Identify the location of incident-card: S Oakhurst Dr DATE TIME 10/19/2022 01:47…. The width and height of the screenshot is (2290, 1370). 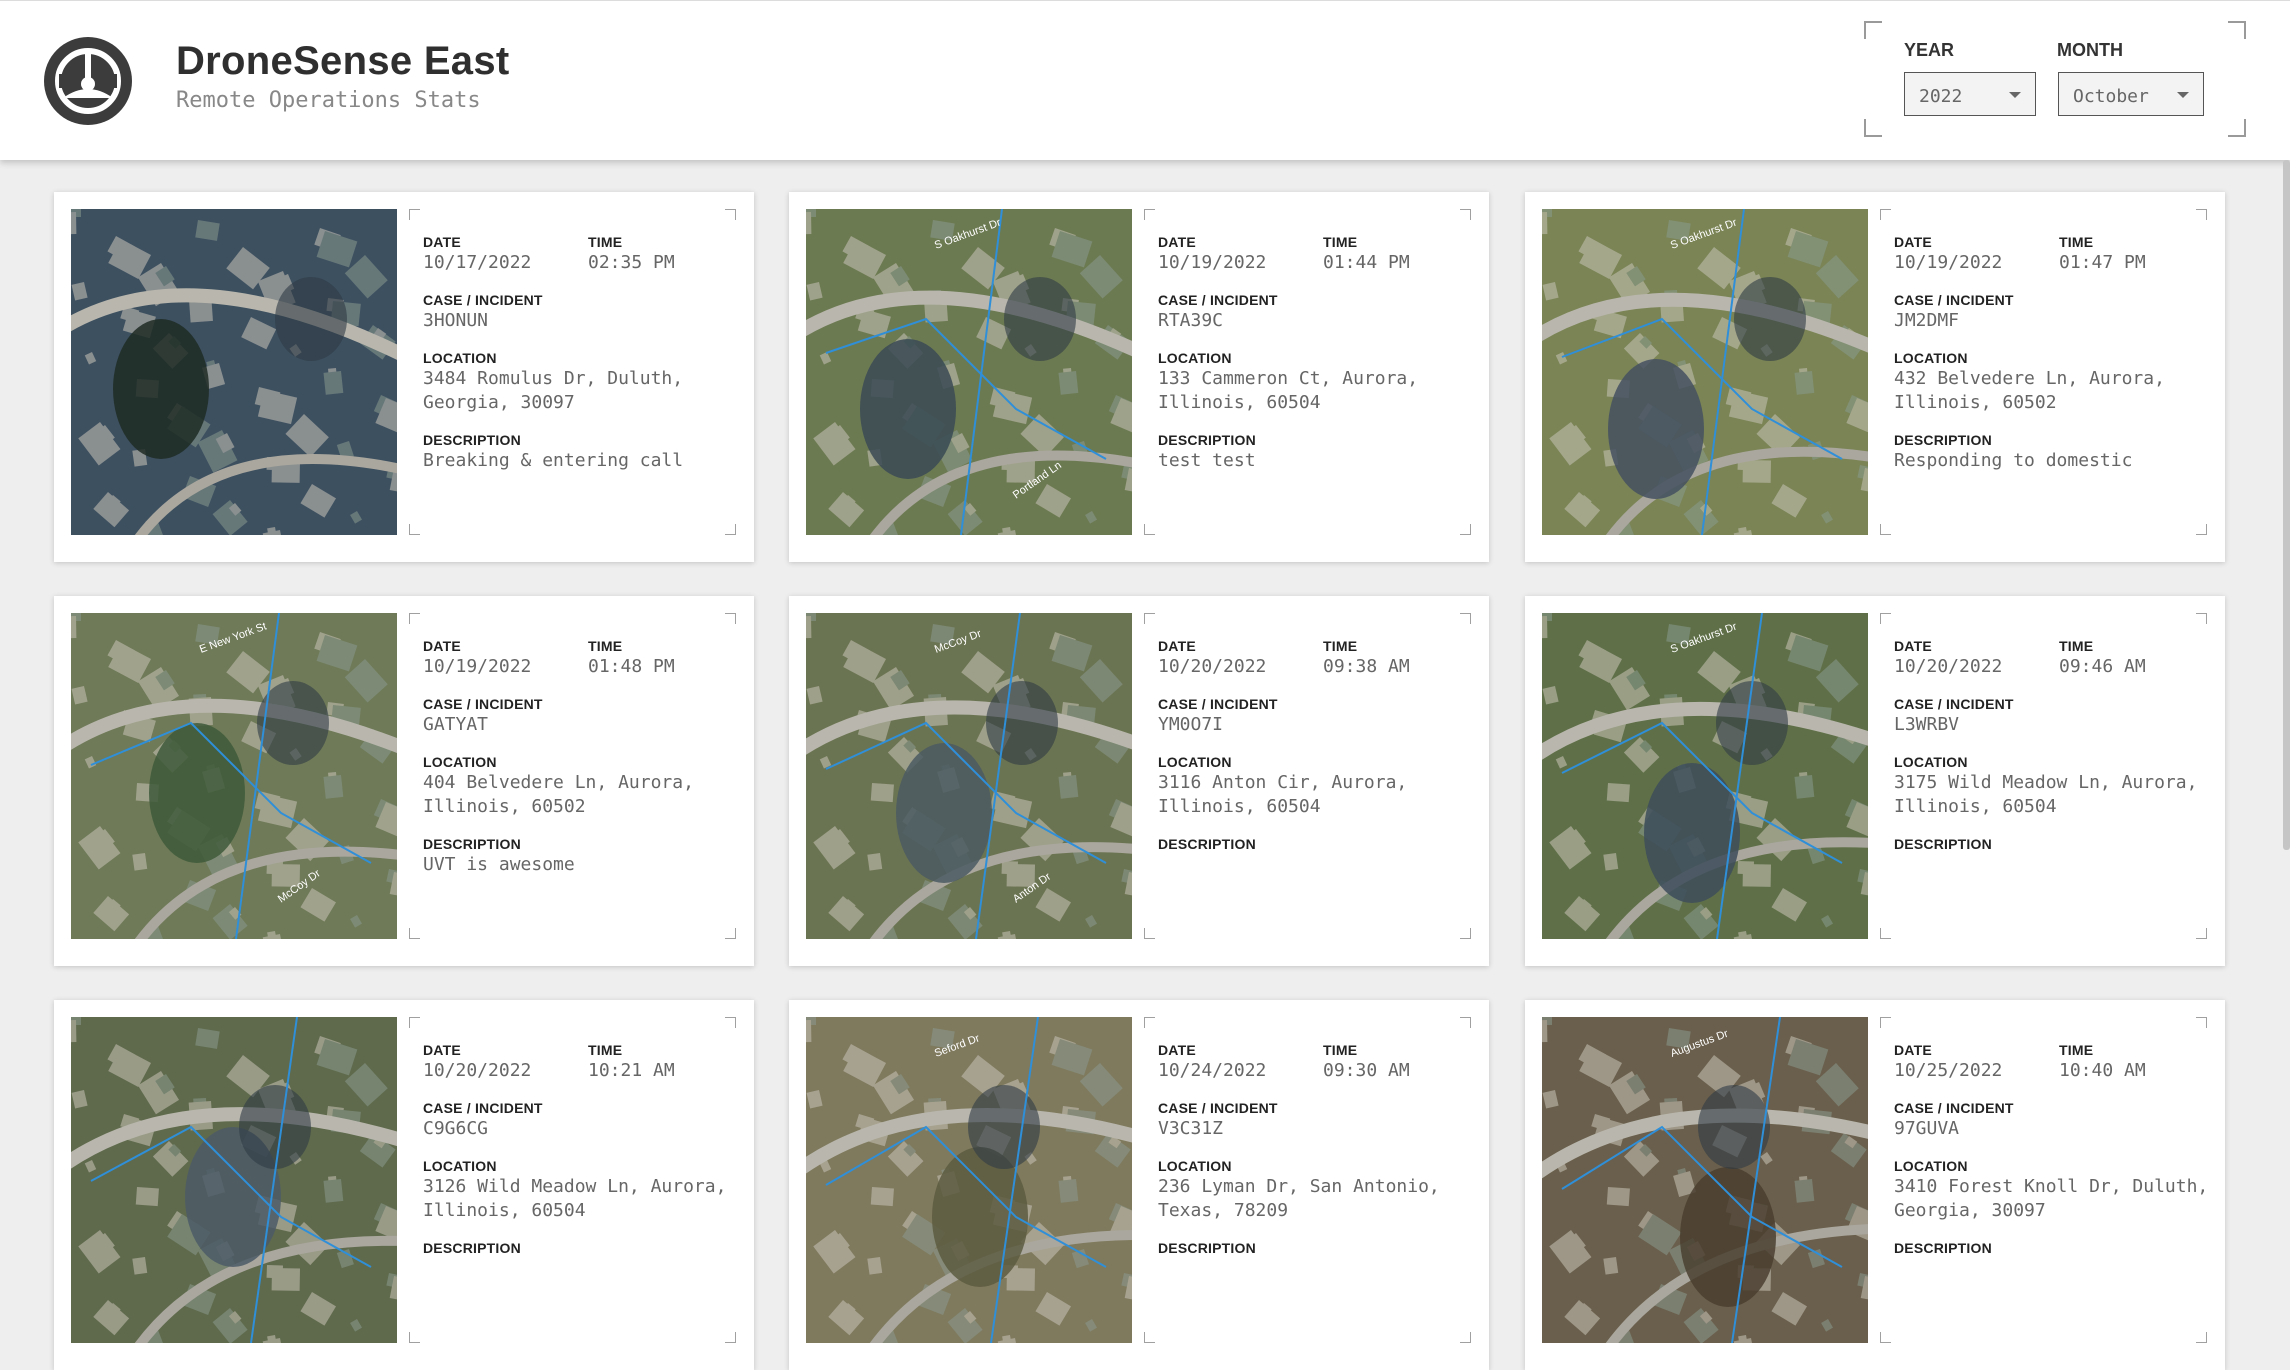
(1875, 377).